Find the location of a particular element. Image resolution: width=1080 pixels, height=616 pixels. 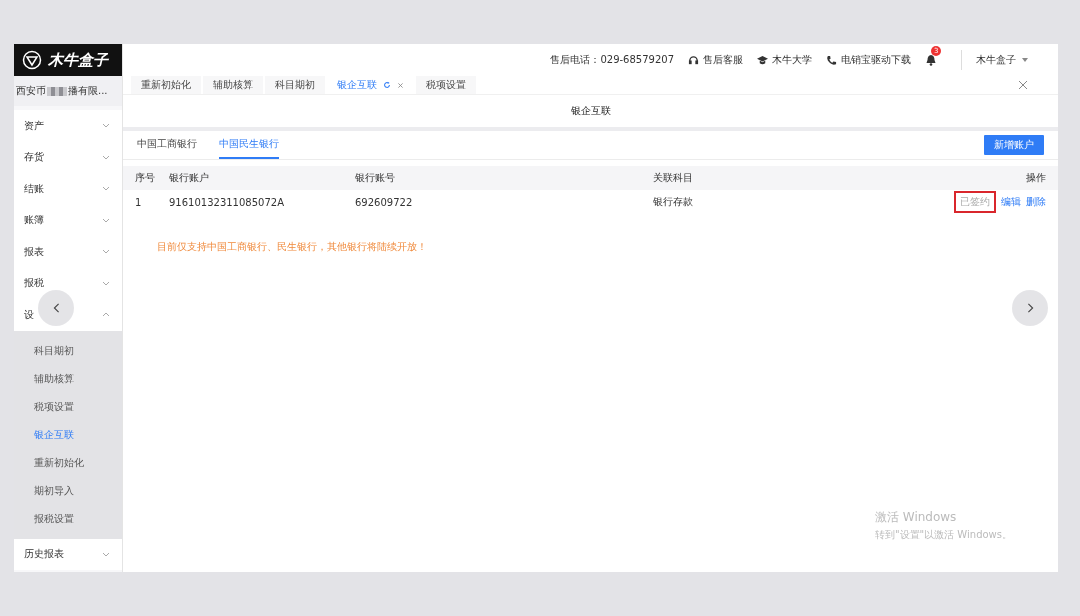

submenu-item: 税项设置 is located at coordinates (68, 406).